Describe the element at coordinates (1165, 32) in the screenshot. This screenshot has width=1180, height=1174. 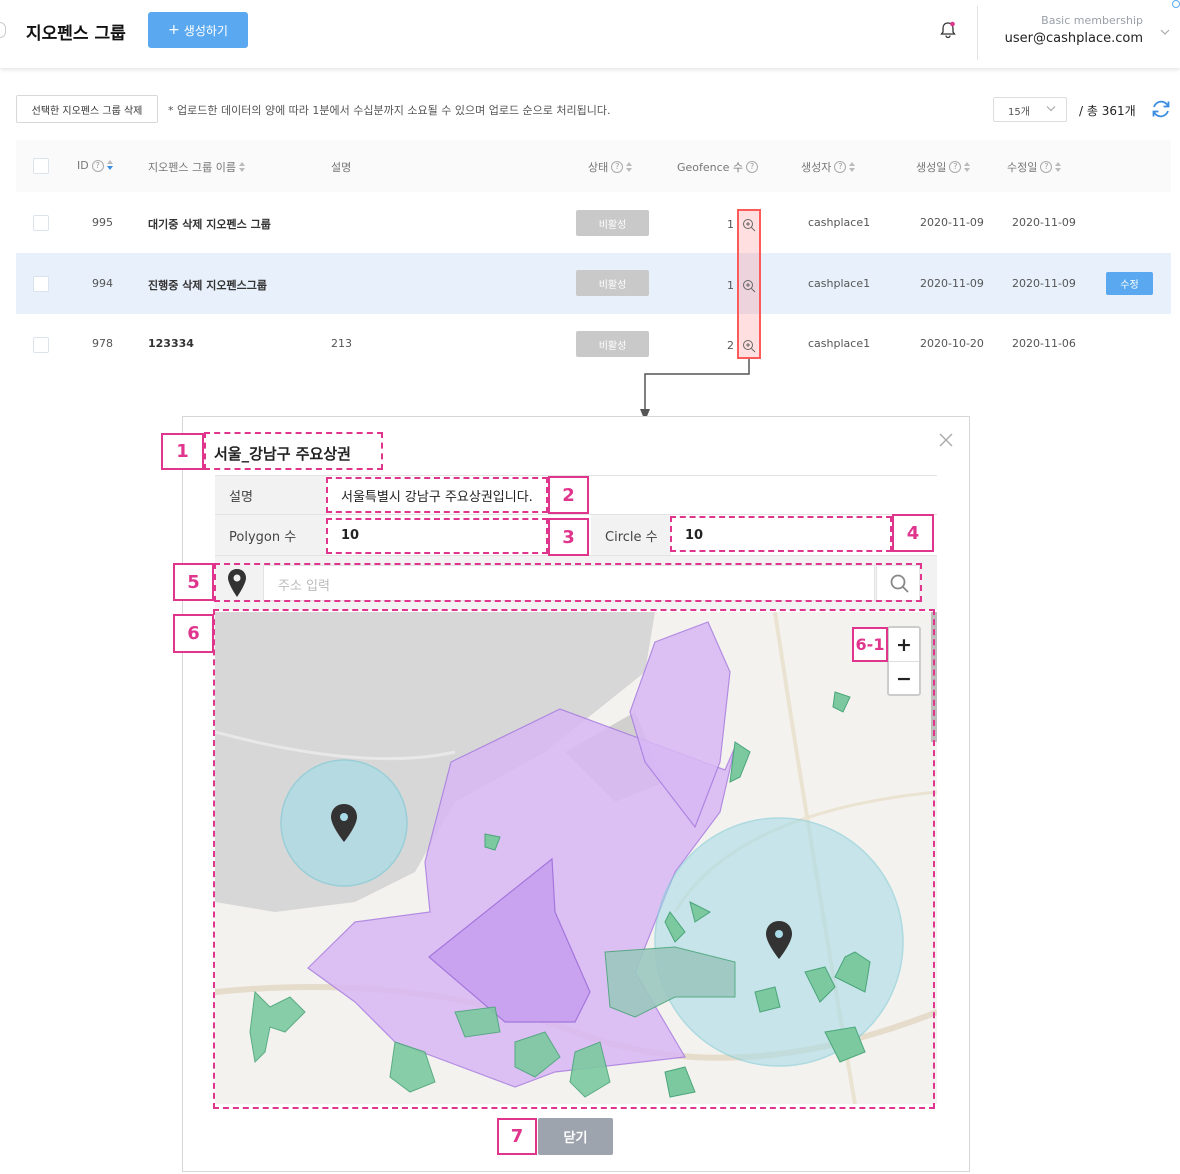
I see `chevron-down-icon` at that location.